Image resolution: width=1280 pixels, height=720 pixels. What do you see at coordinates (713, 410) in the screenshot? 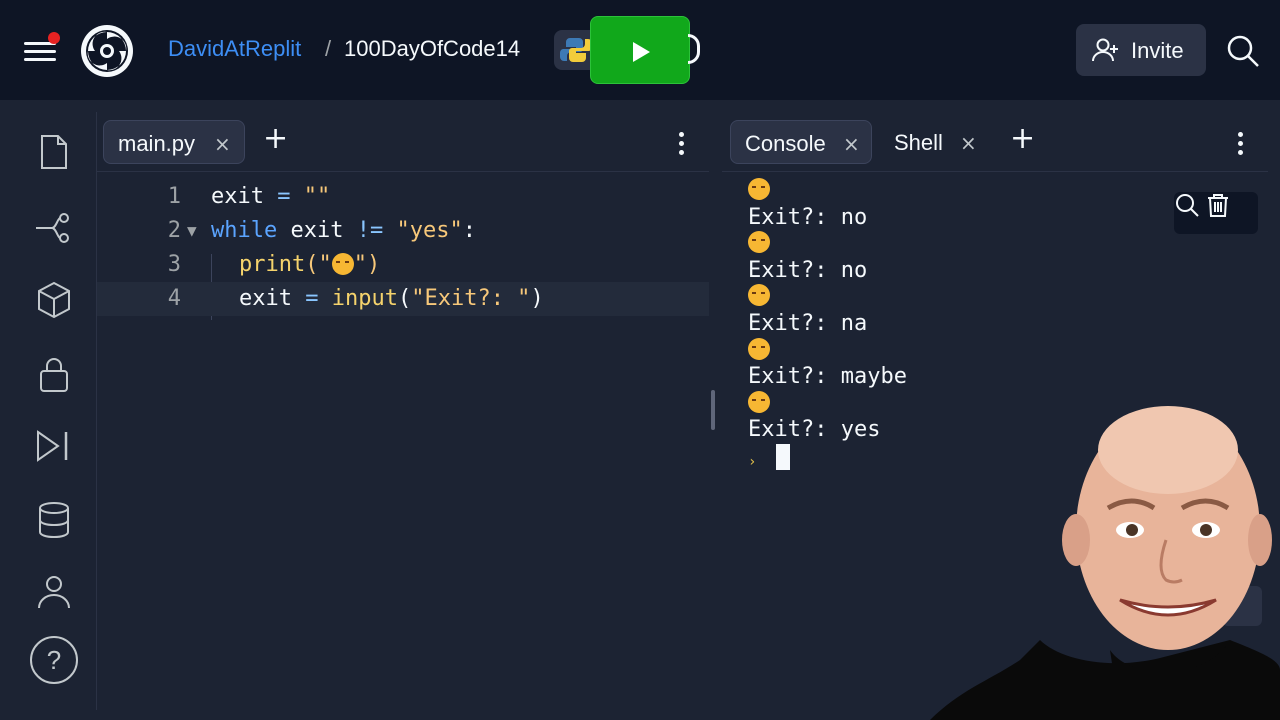
I see `pane-resize-handle` at bounding box center [713, 410].